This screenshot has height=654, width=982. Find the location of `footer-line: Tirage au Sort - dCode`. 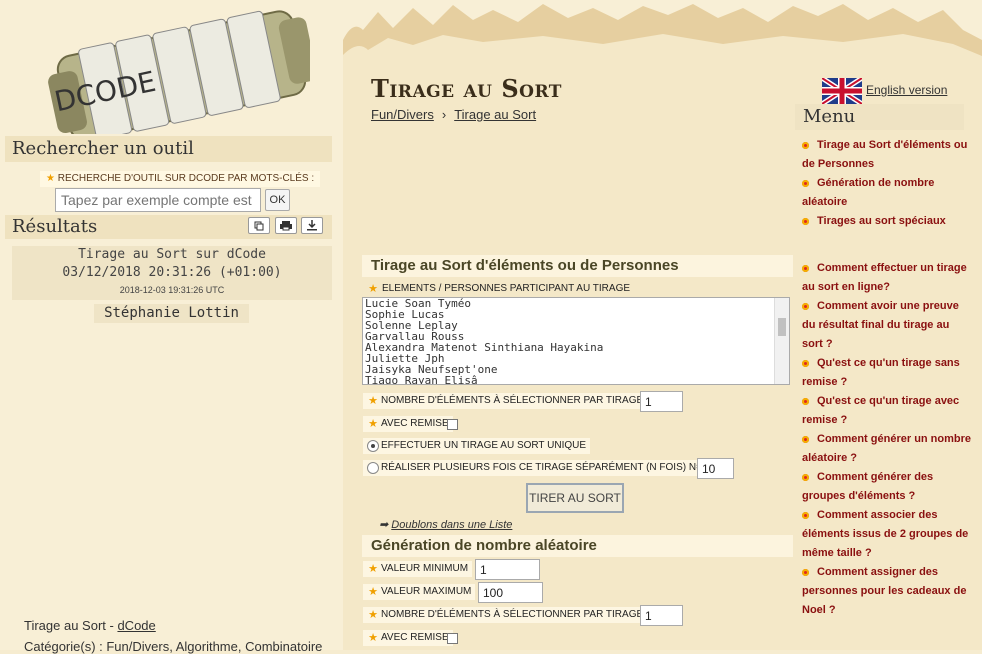

footer-line: Tirage au Sort - dCode is located at coordinates (90, 625).